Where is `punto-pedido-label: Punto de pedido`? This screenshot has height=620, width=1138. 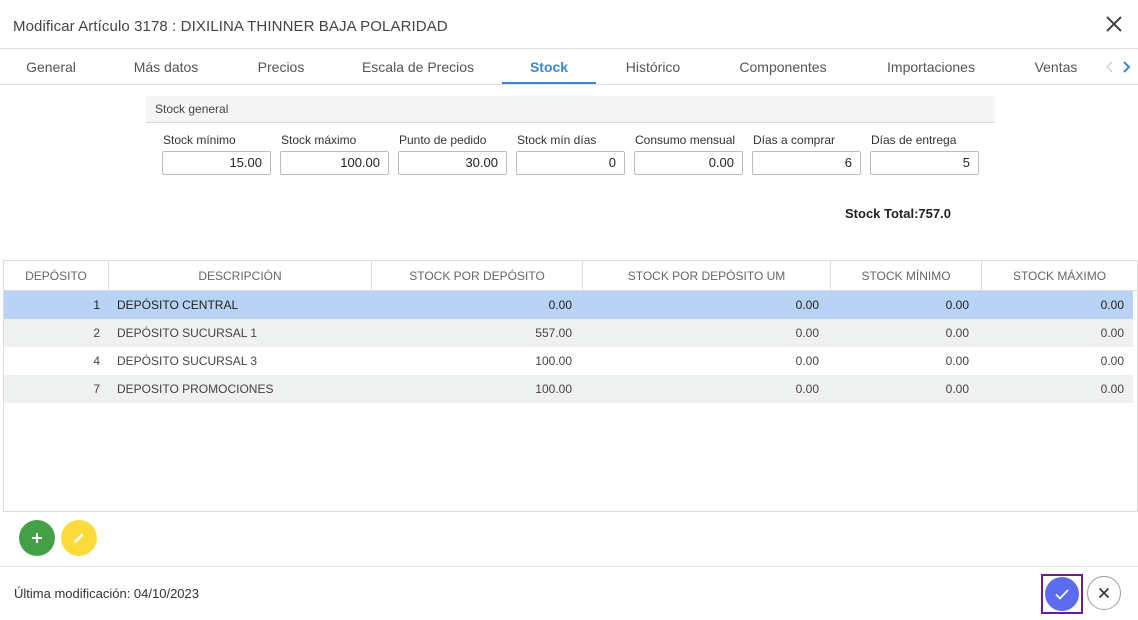
punto-pedido-label: Punto de pedido is located at coordinates (443, 140).